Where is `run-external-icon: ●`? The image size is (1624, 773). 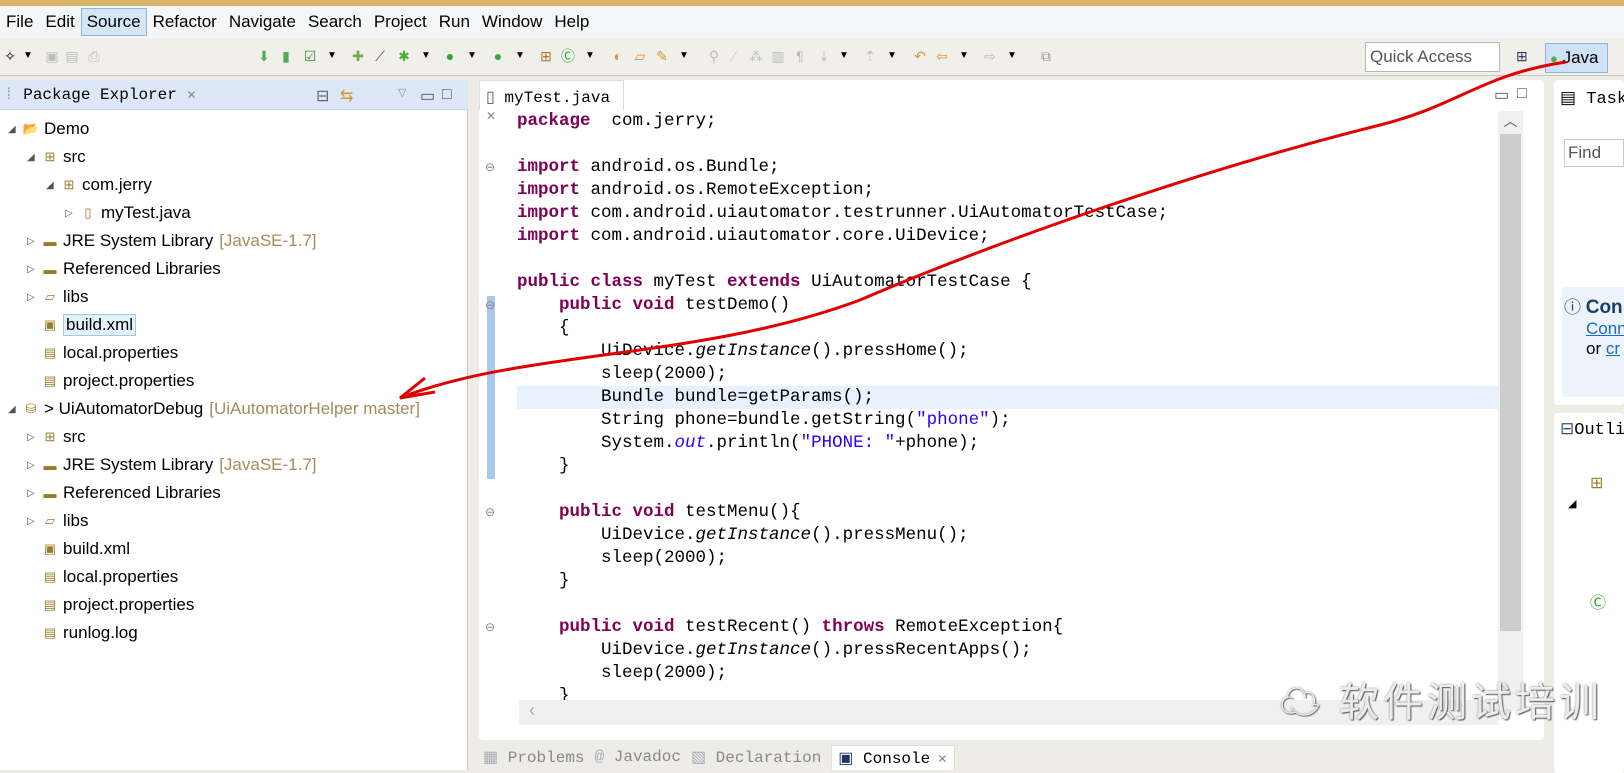 run-external-icon: ● is located at coordinates (498, 56).